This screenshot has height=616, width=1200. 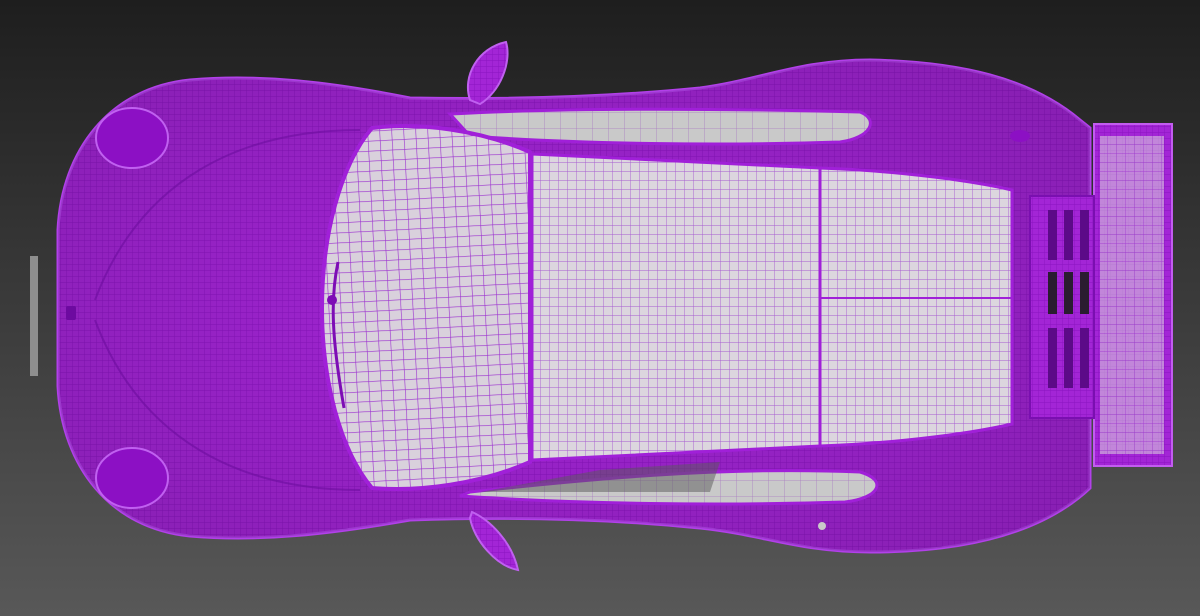 I want to click on front-bumper-edge, so click(x=34, y=316).